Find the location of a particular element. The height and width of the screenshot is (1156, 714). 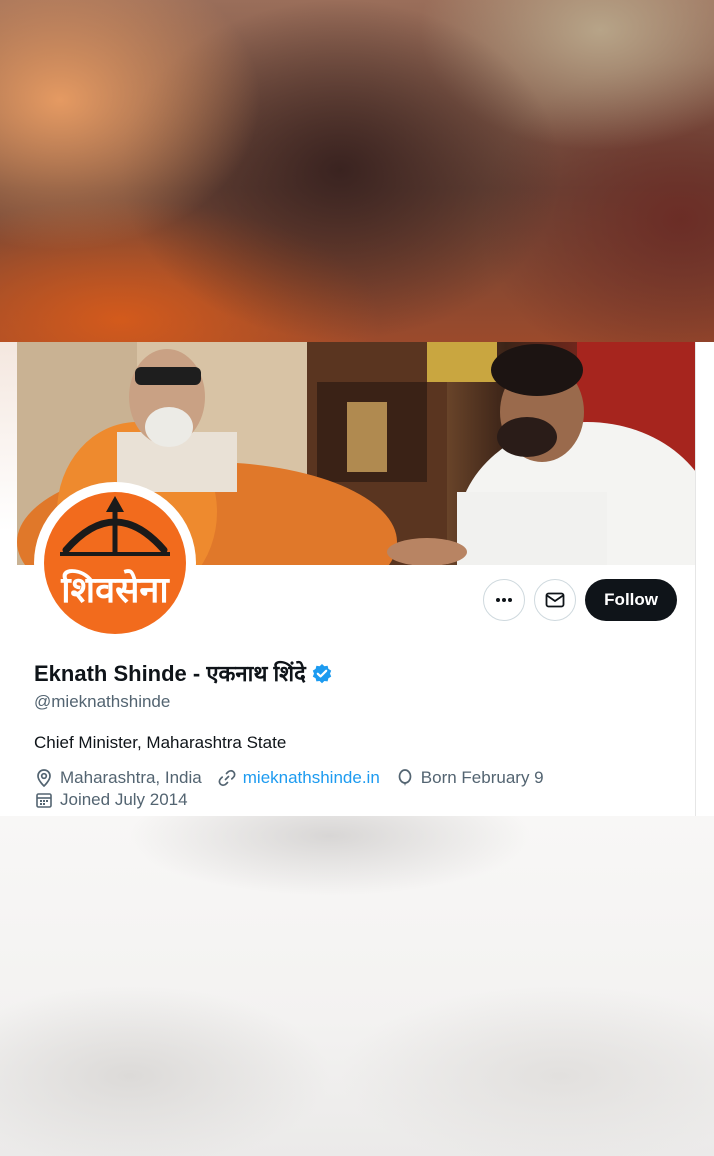

avatar-ring: शिवसेना is located at coordinates (115, 563).